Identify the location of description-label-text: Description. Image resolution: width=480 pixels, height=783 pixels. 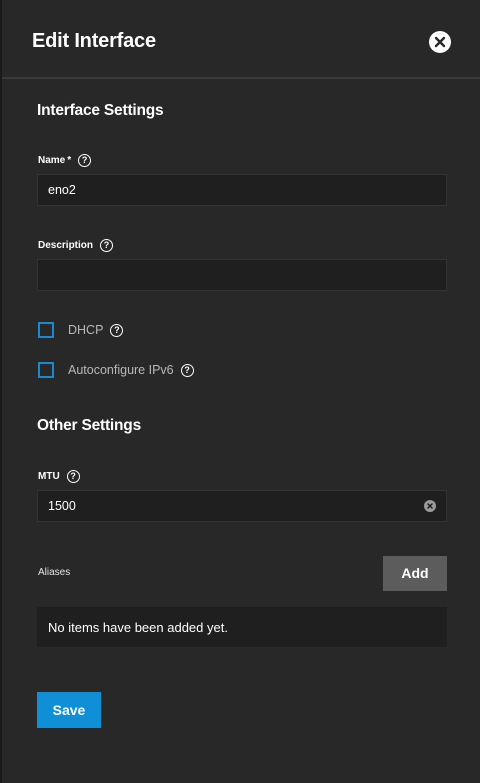
(66, 245).